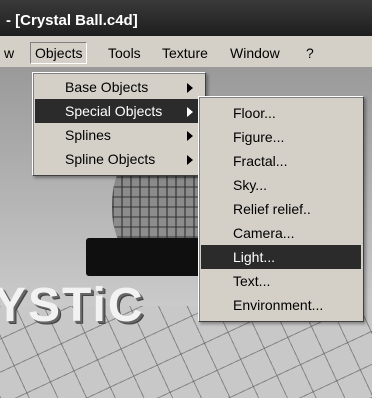 The width and height of the screenshot is (372, 398). What do you see at coordinates (9, 53) in the screenshot?
I see `menu-window-prev: w` at bounding box center [9, 53].